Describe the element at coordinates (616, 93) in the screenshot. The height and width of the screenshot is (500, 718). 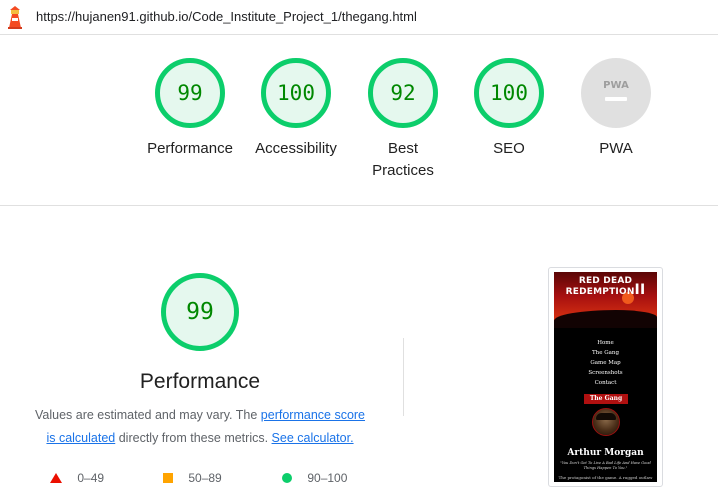
I see `pwa-badge-icon: PWA` at that location.